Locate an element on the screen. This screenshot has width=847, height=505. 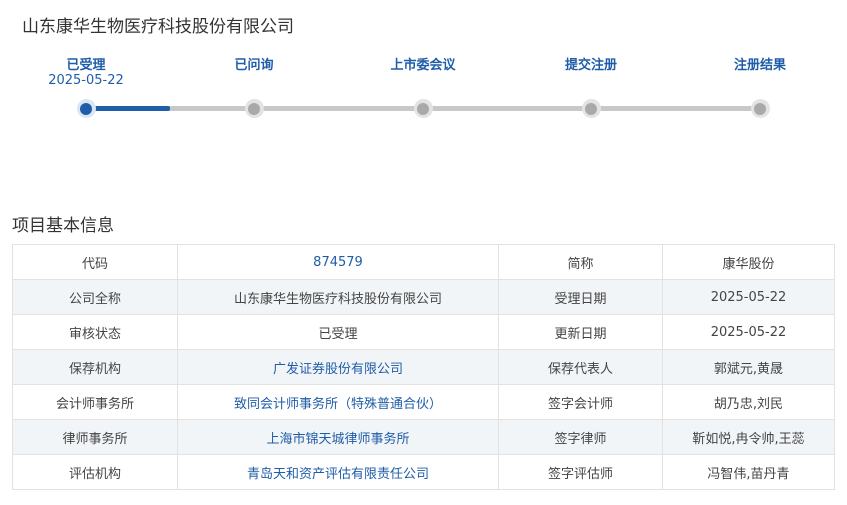
table-row: 保荐机构 广发证券股份有限公司 保荐代表人 郭斌元,黄晟 is located at coordinates (423, 367).